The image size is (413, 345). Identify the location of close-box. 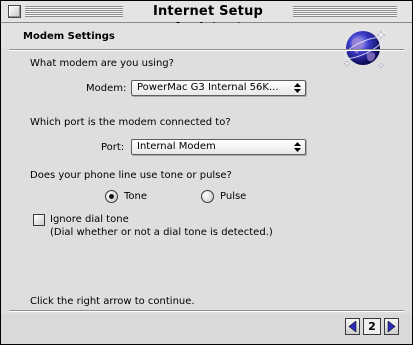
(14, 11).